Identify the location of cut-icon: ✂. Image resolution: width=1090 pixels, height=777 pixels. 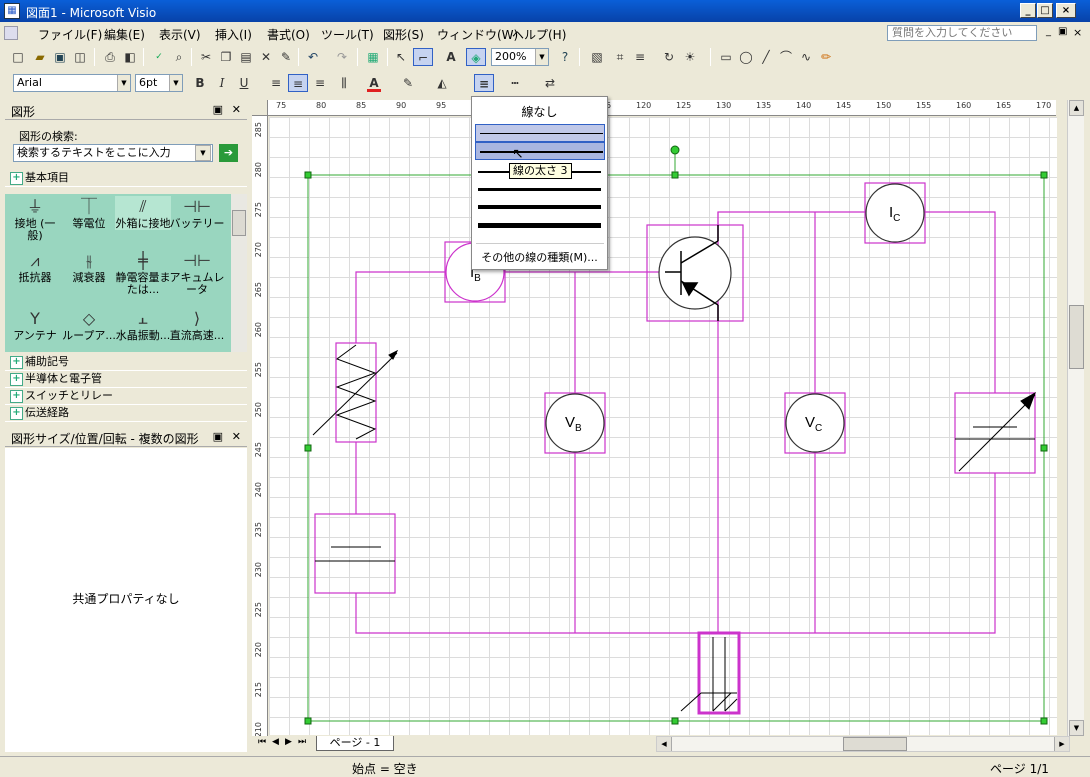
(206, 57).